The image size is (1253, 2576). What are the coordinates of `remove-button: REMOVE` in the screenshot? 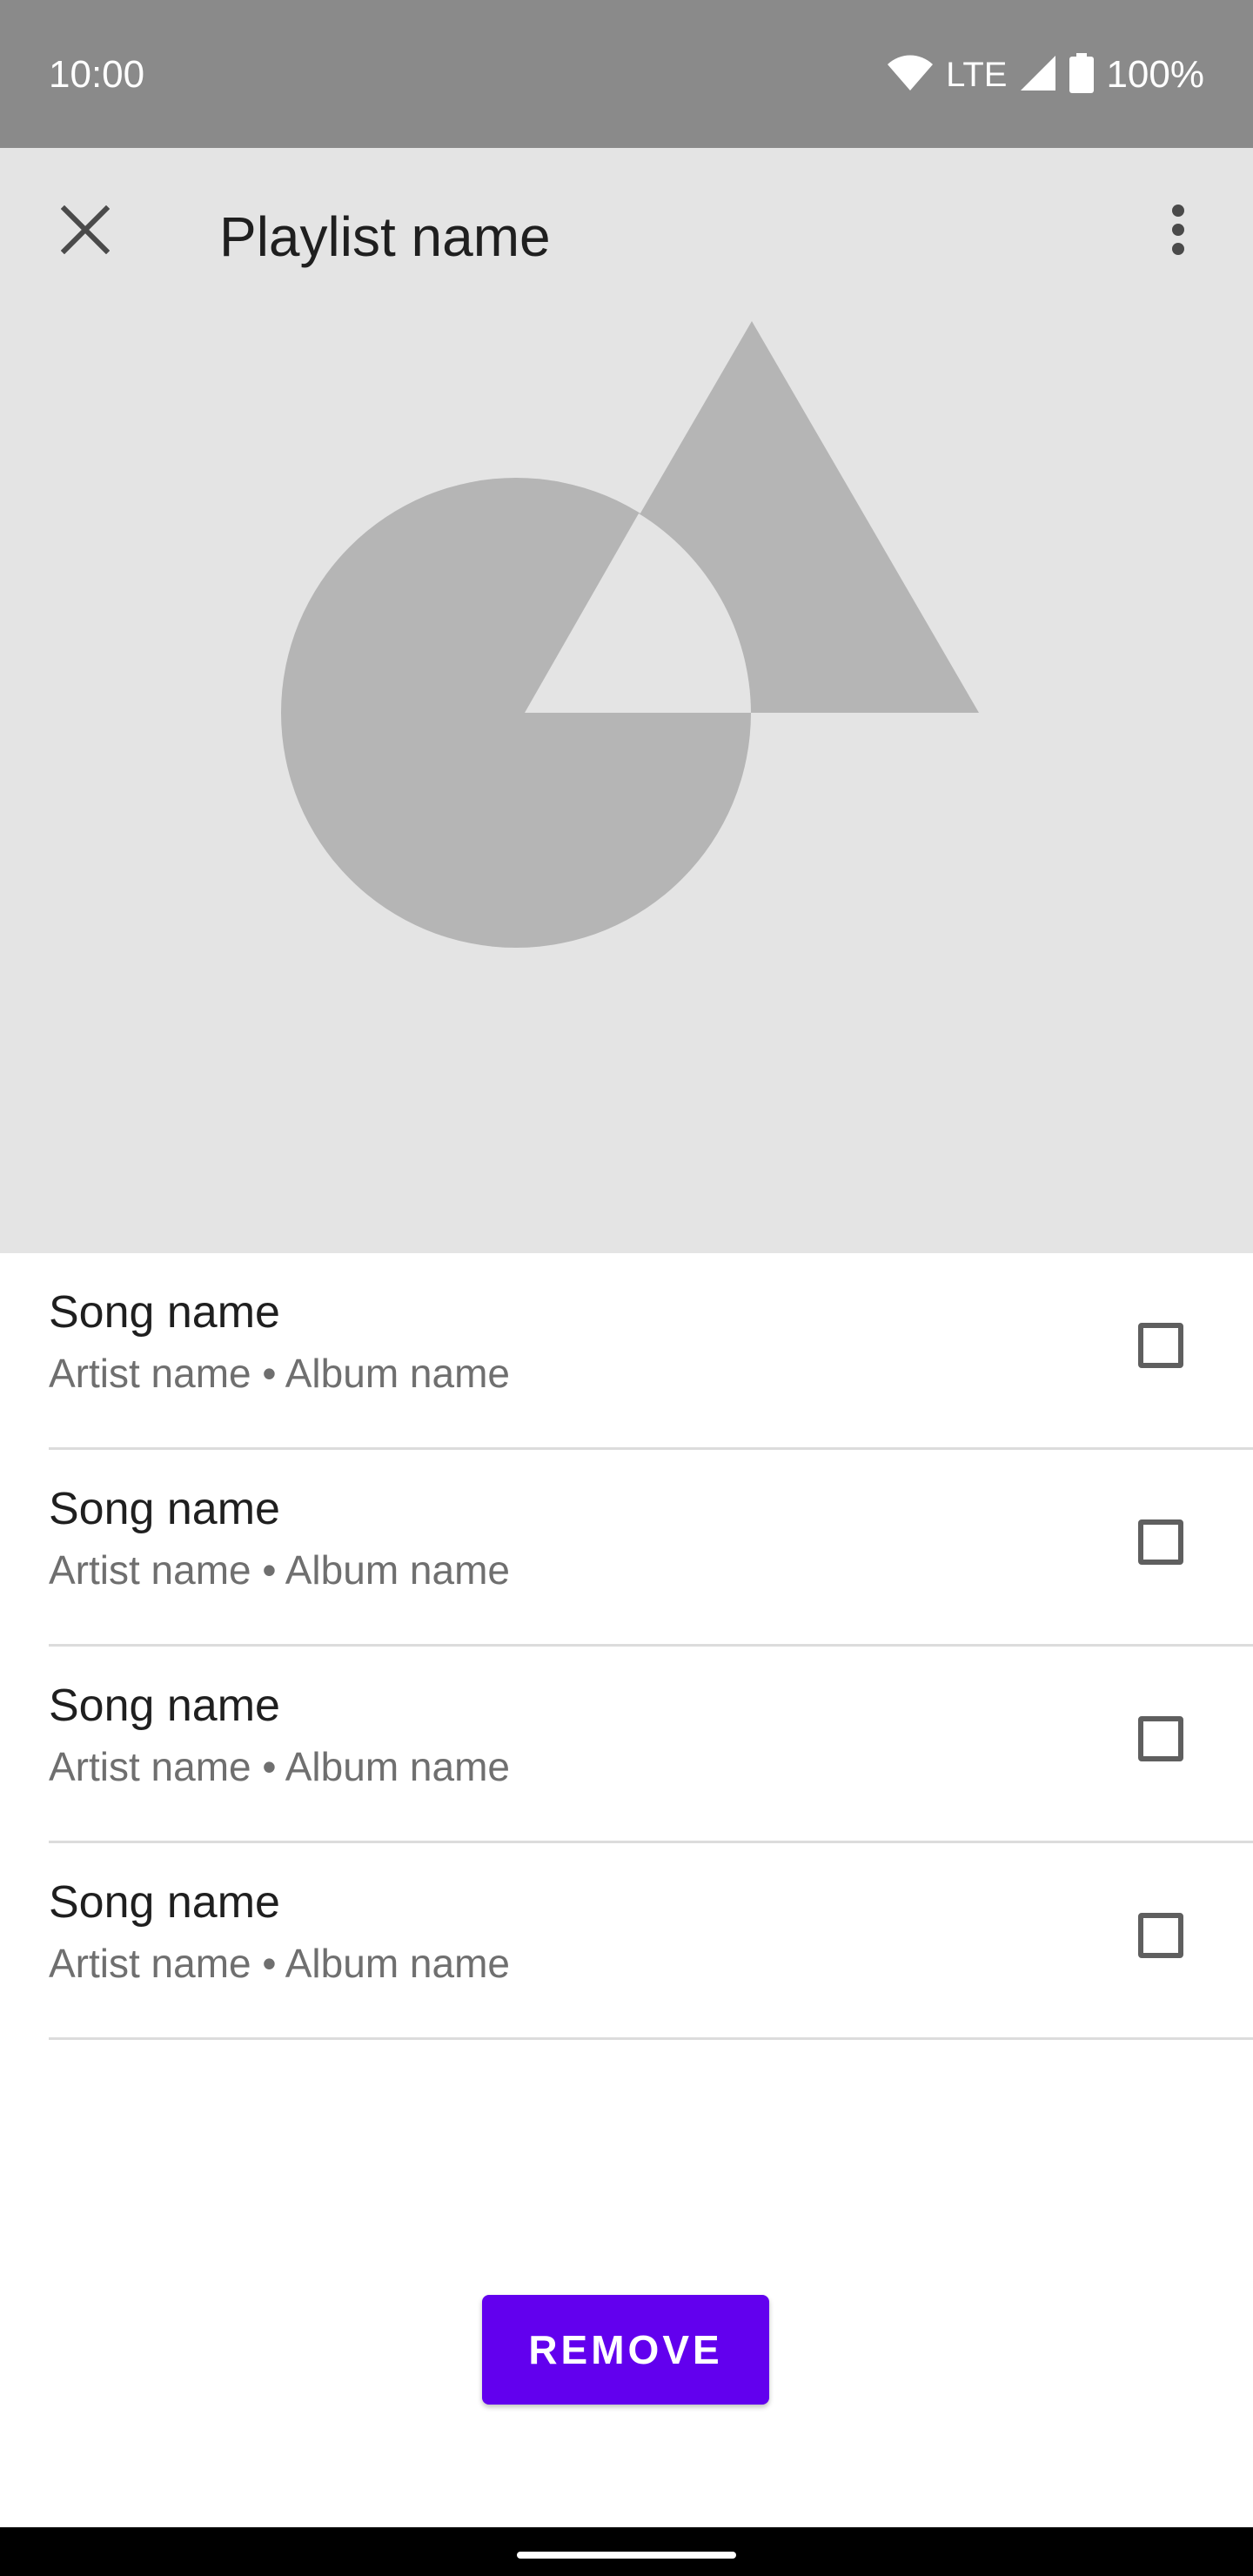 It's located at (625, 2350).